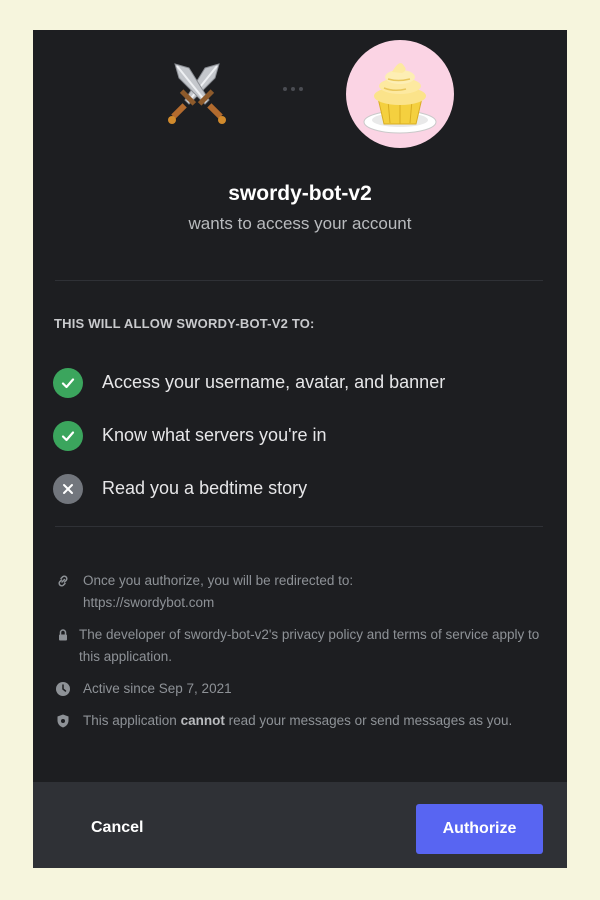  I want to click on permission-item: Know what servers you're in, so click(298, 435).